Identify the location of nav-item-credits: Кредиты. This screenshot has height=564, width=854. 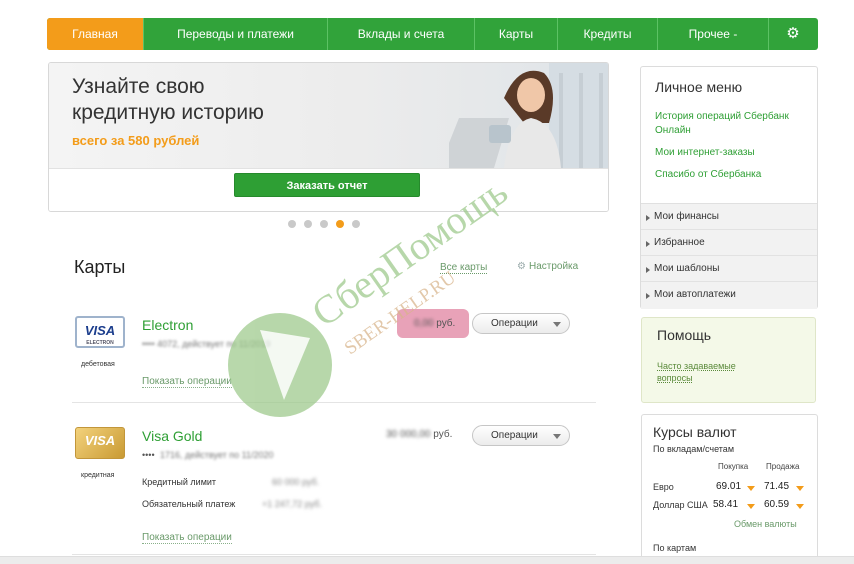
(608, 34).